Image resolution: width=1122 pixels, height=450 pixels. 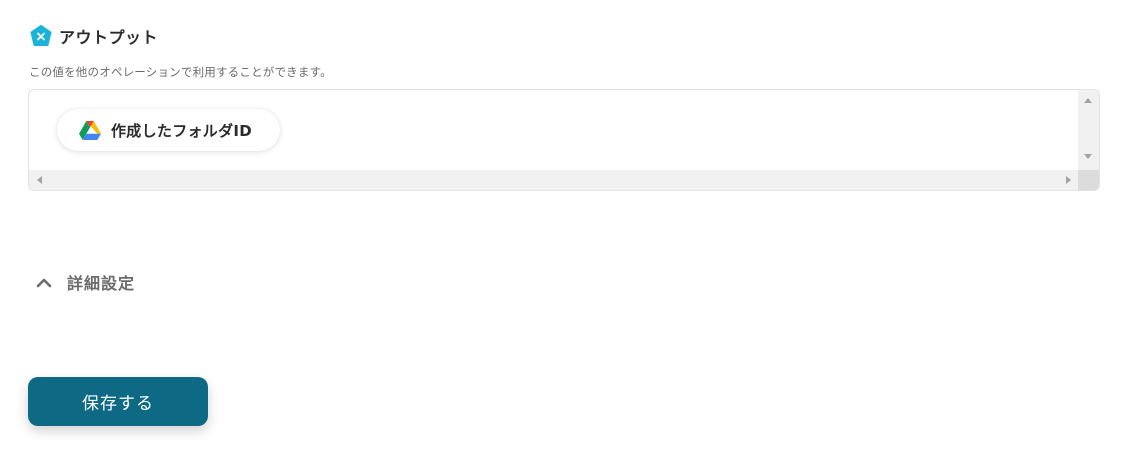 I want to click on output-title: アウトプット, so click(x=109, y=37).